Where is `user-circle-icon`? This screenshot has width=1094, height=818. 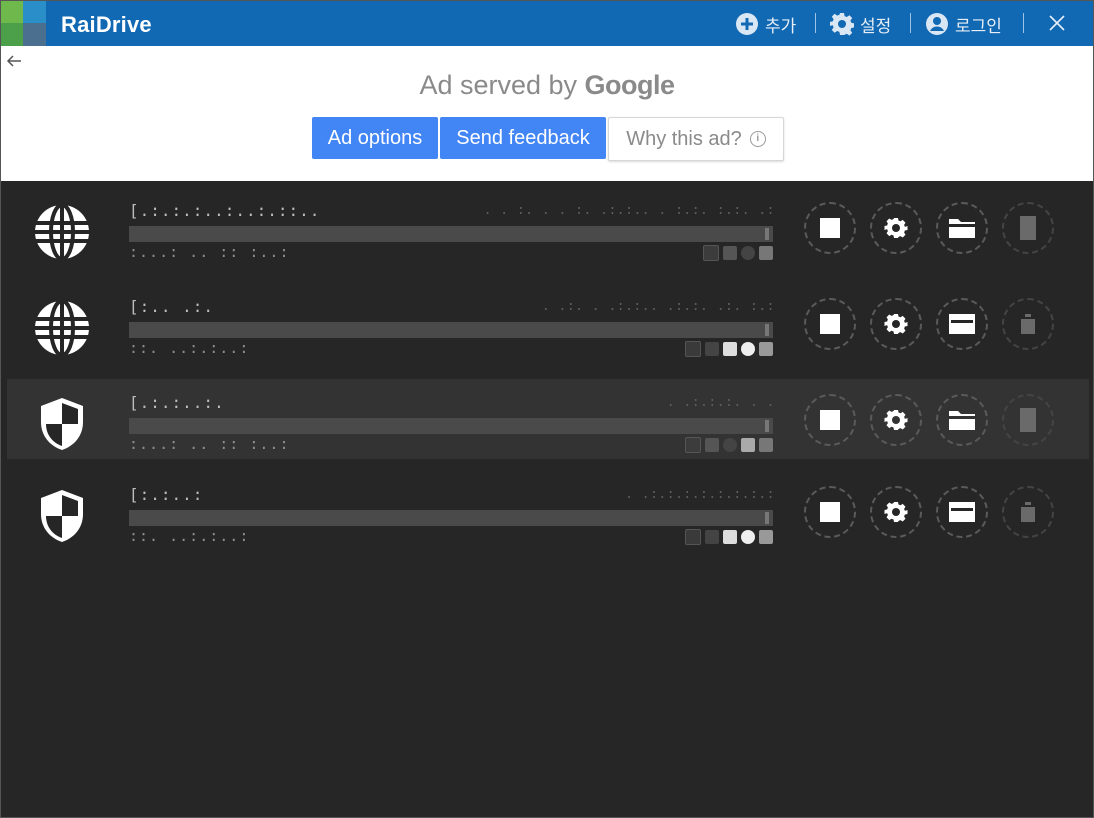 user-circle-icon is located at coordinates (937, 24).